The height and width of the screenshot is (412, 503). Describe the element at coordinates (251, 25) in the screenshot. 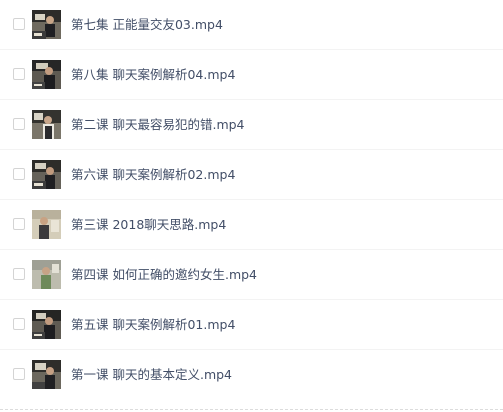

I see `file-row: 第七集 正能量交友03.mp4` at that location.